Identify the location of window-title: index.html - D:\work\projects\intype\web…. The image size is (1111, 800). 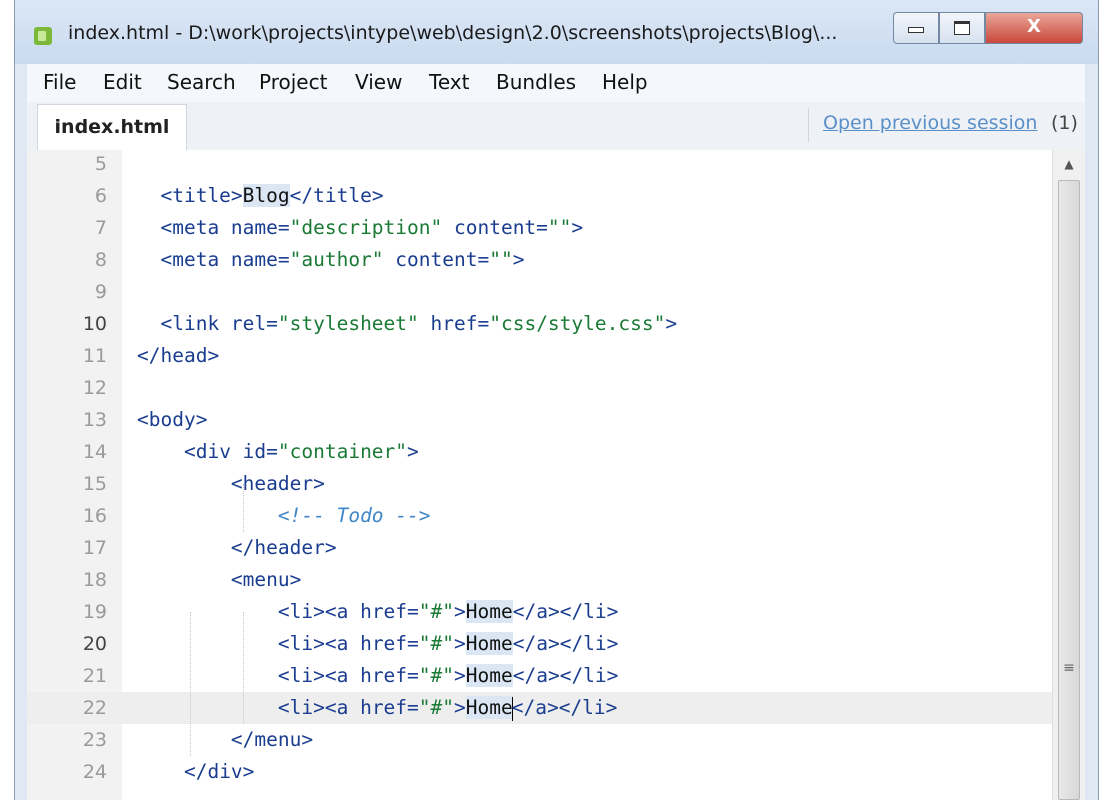
(453, 33).